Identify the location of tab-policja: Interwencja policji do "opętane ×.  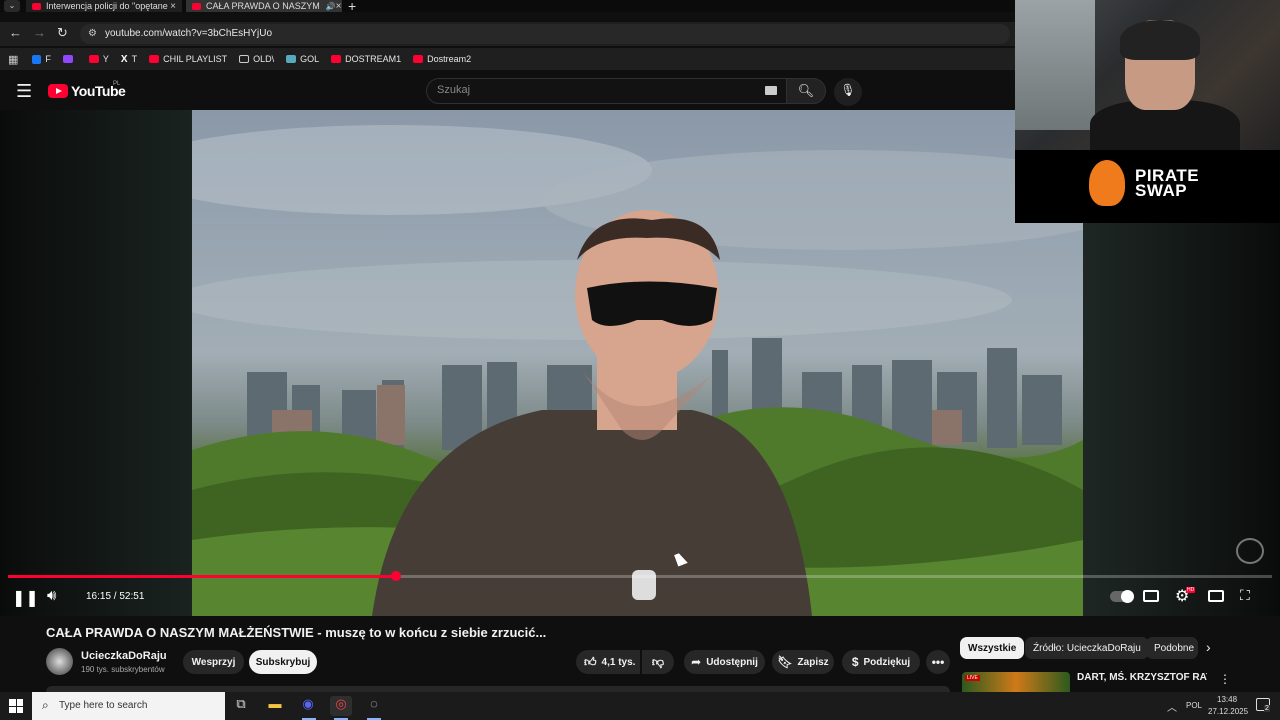
(104, 6).